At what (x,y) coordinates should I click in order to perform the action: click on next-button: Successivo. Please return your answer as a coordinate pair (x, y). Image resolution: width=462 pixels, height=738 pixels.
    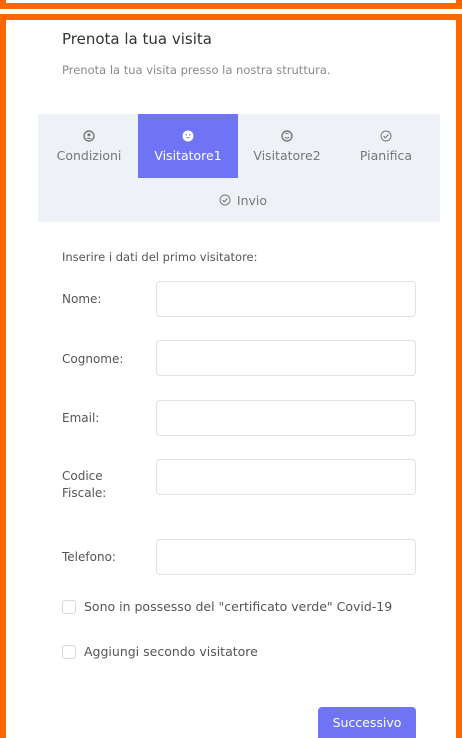
    Looking at the image, I should click on (367, 722).